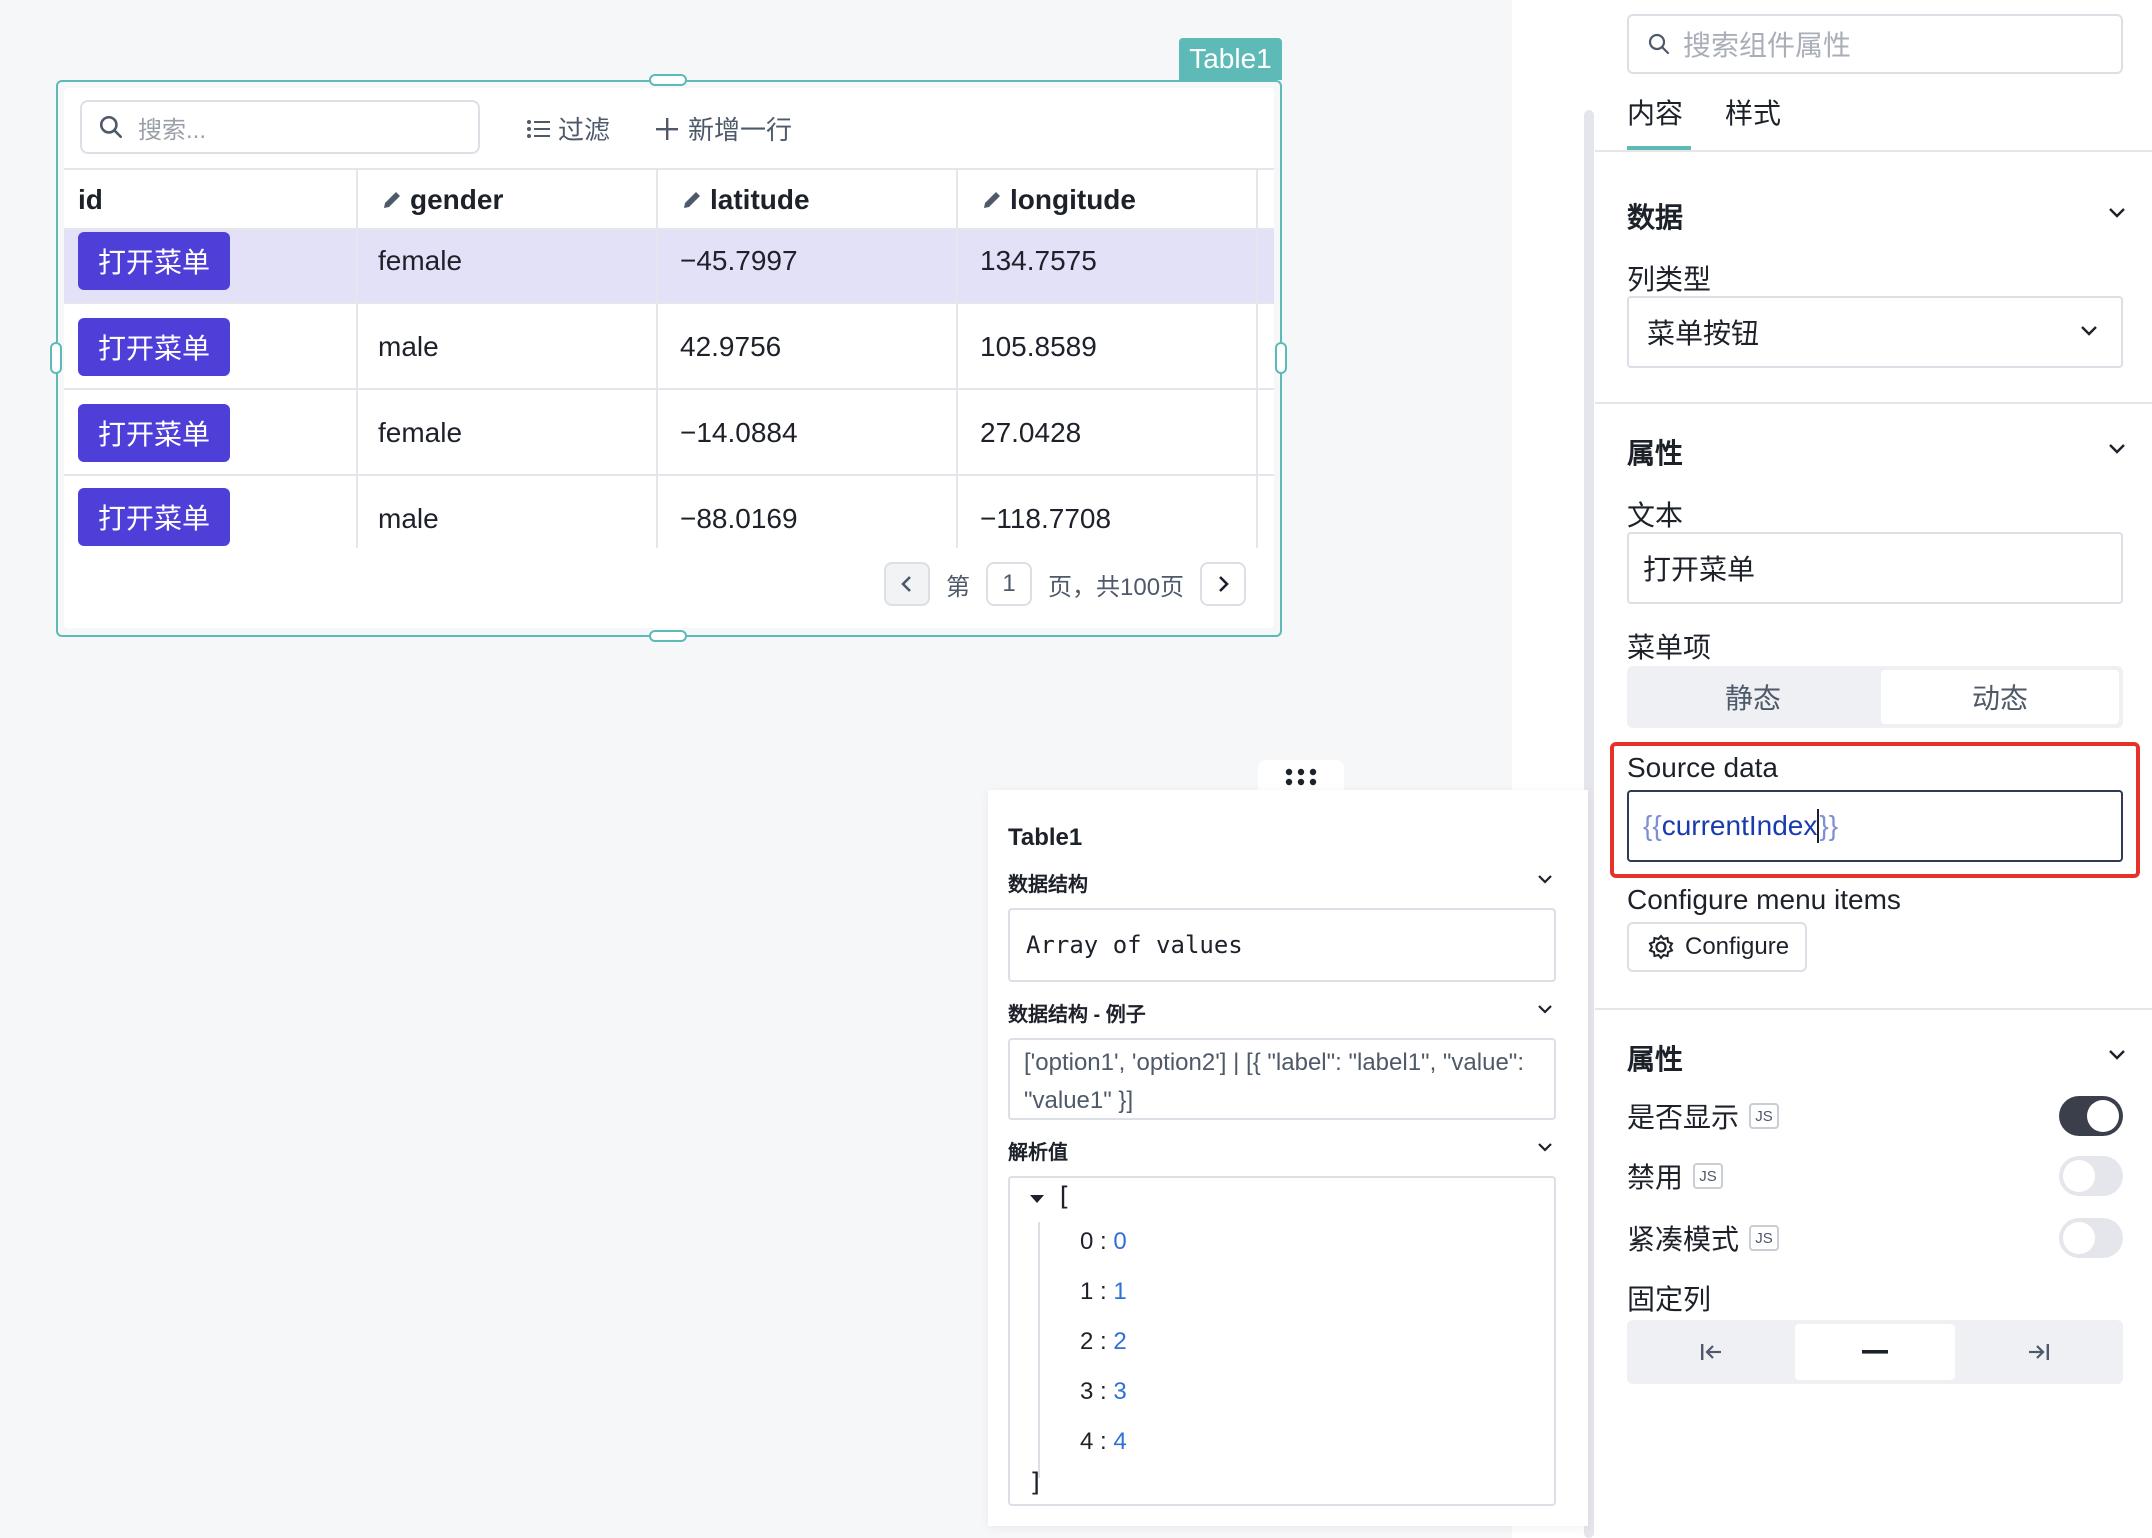  I want to click on add-row-button: 新增一行, so click(723, 128).